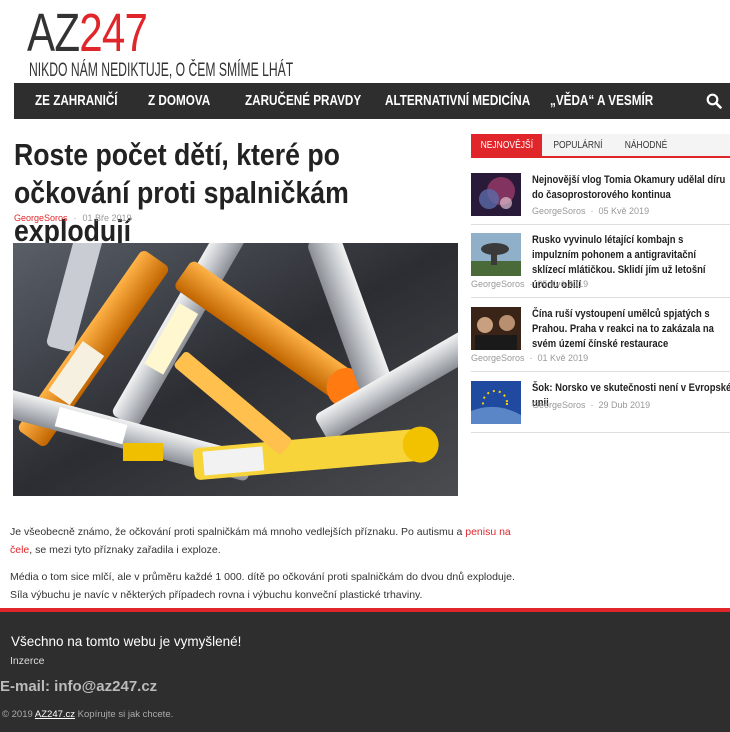 The image size is (730, 732). Describe the element at coordinates (53, 33) in the screenshot. I see `logo-prefix: AZ` at that location.